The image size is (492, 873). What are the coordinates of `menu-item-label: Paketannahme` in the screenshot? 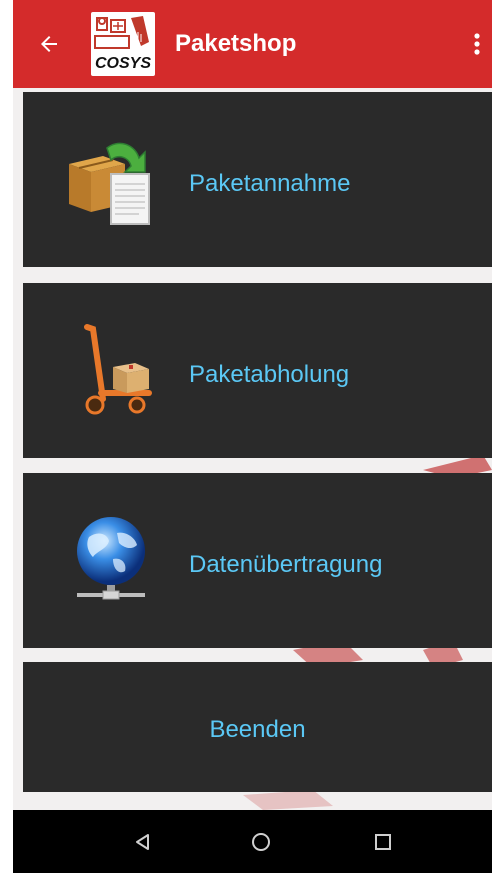 It's located at (270, 183).